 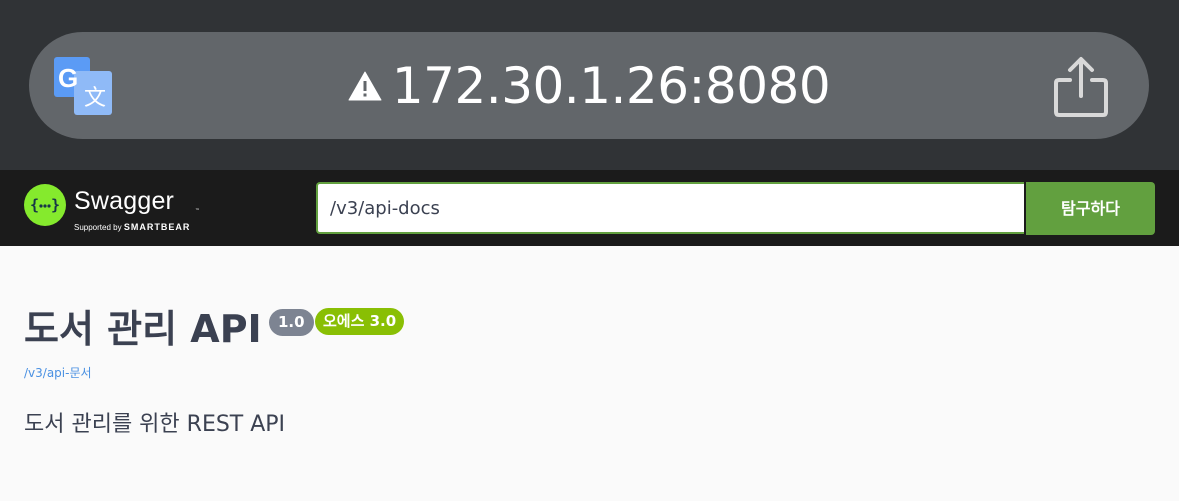 I want to click on swagger-logo-icon: { }, so click(x=45, y=205).